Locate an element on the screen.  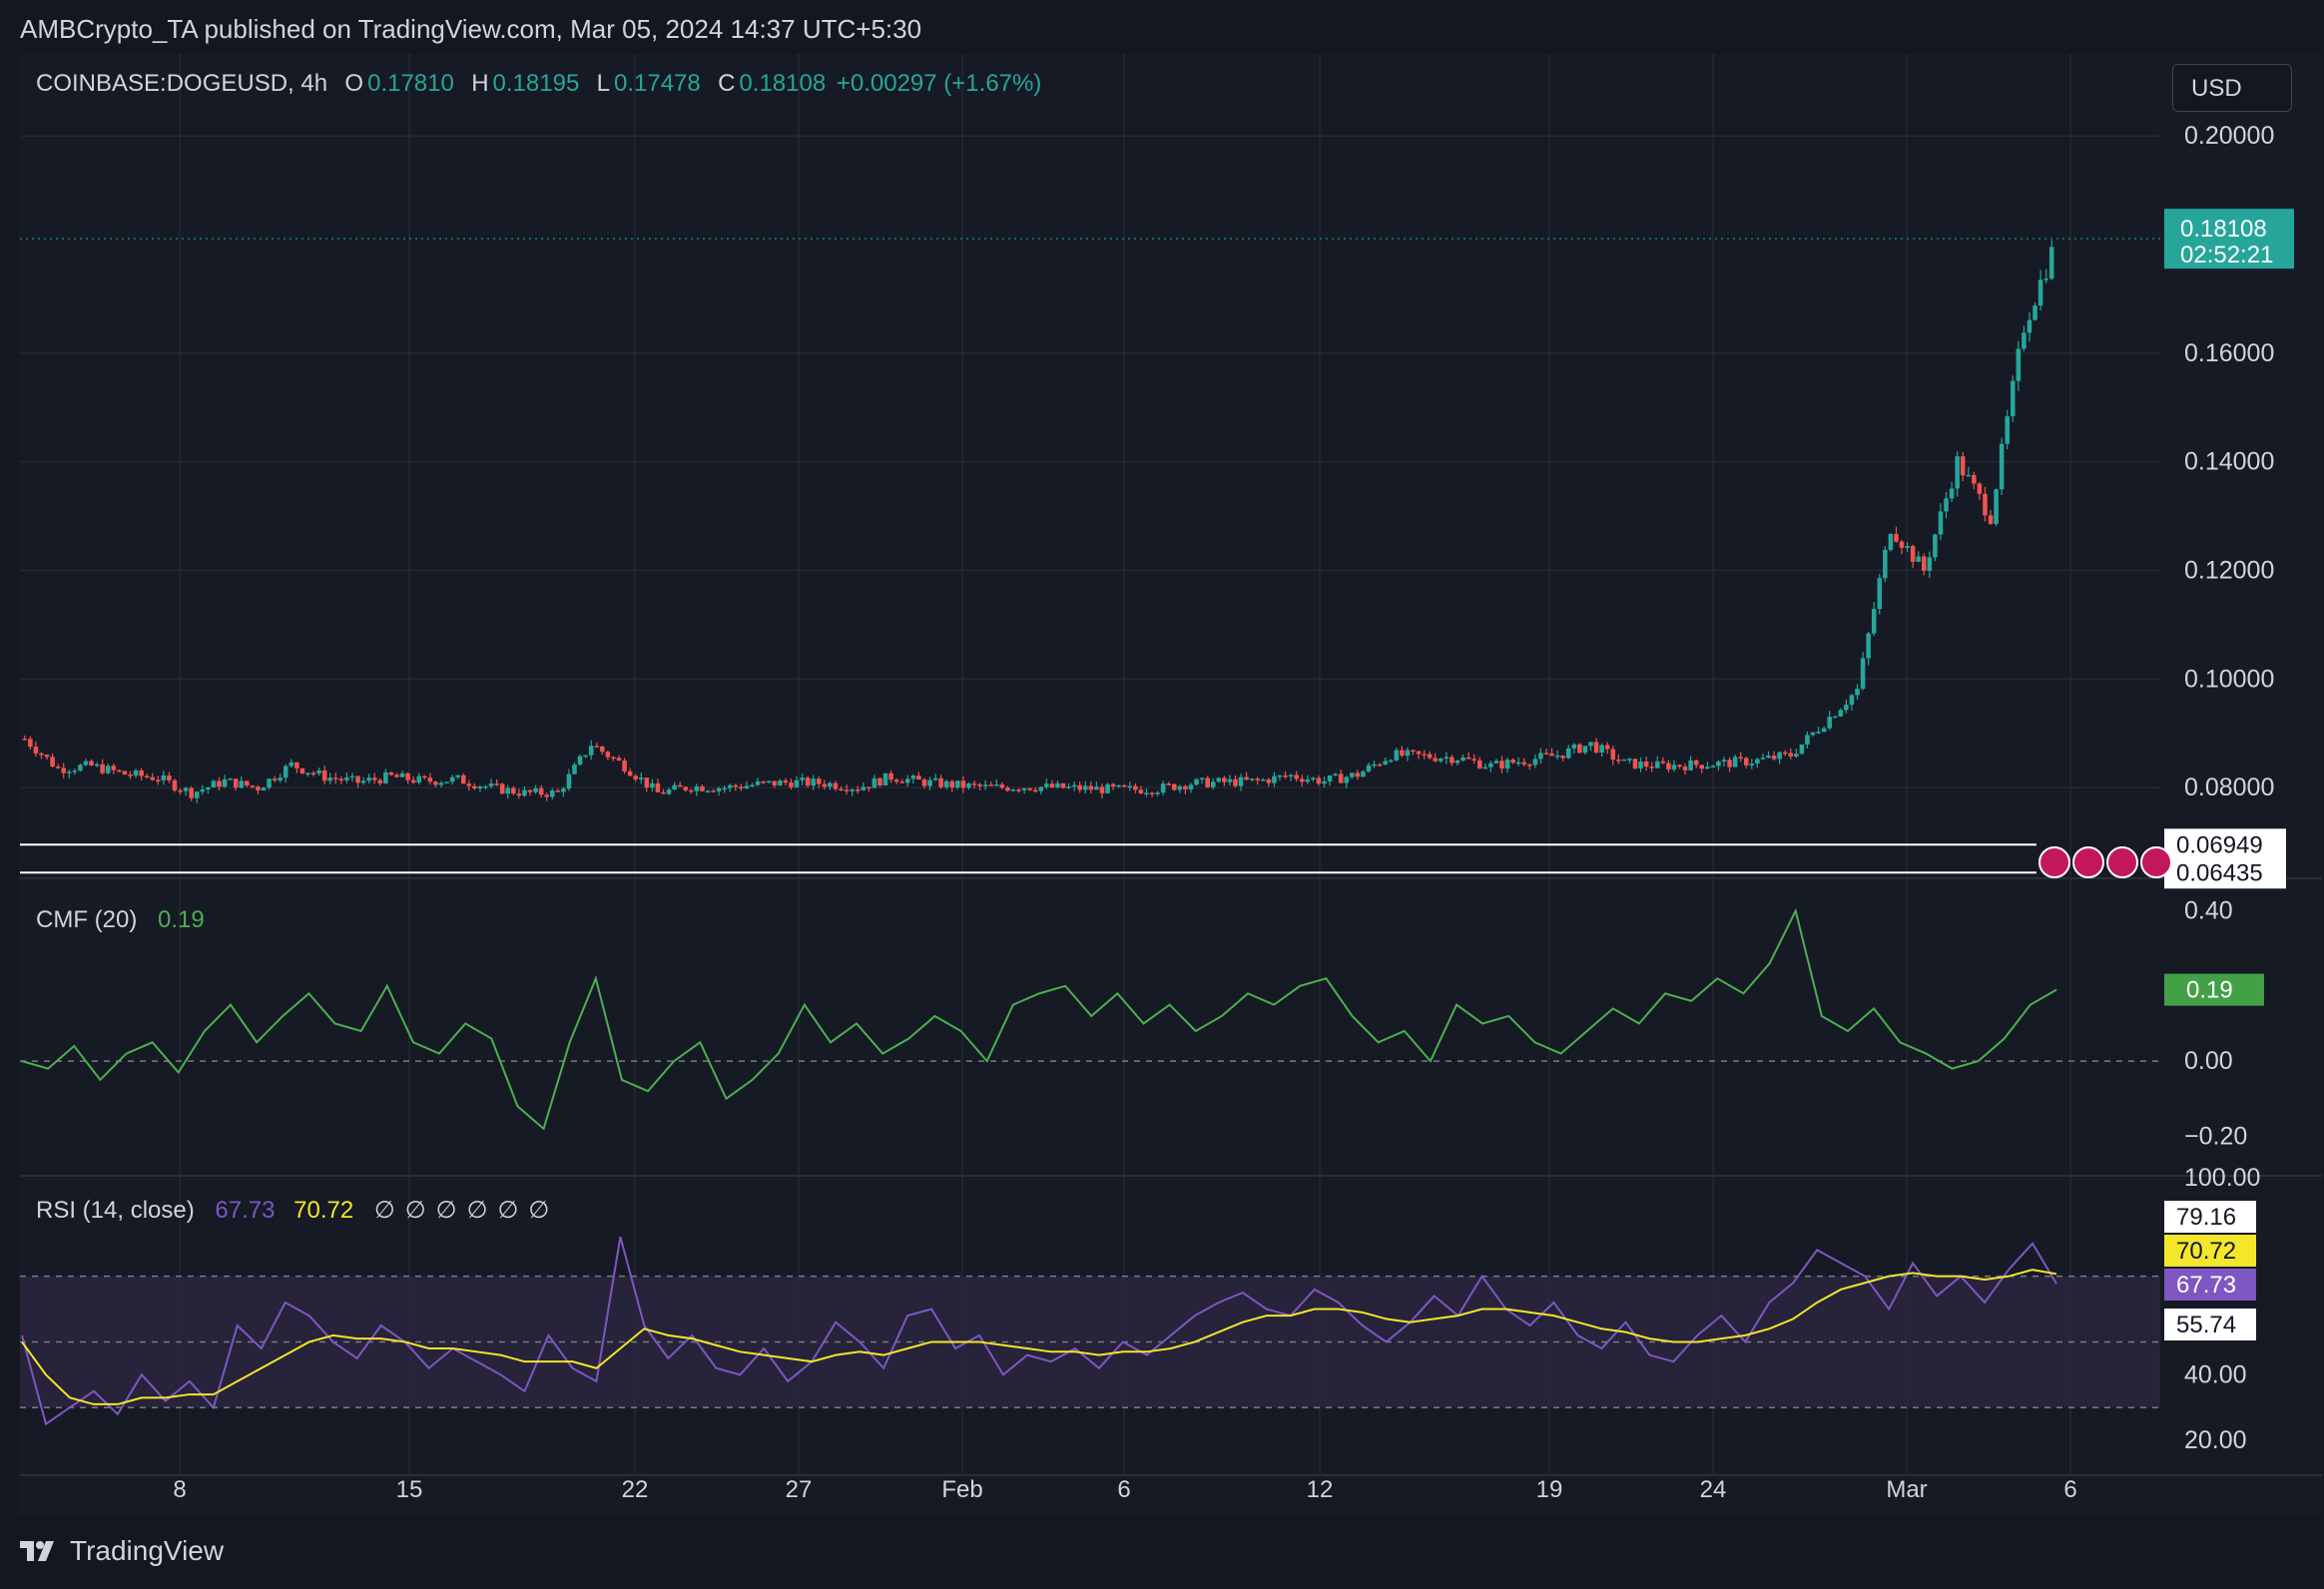
tradingview-logo: TradingView is located at coordinates (122, 1551).